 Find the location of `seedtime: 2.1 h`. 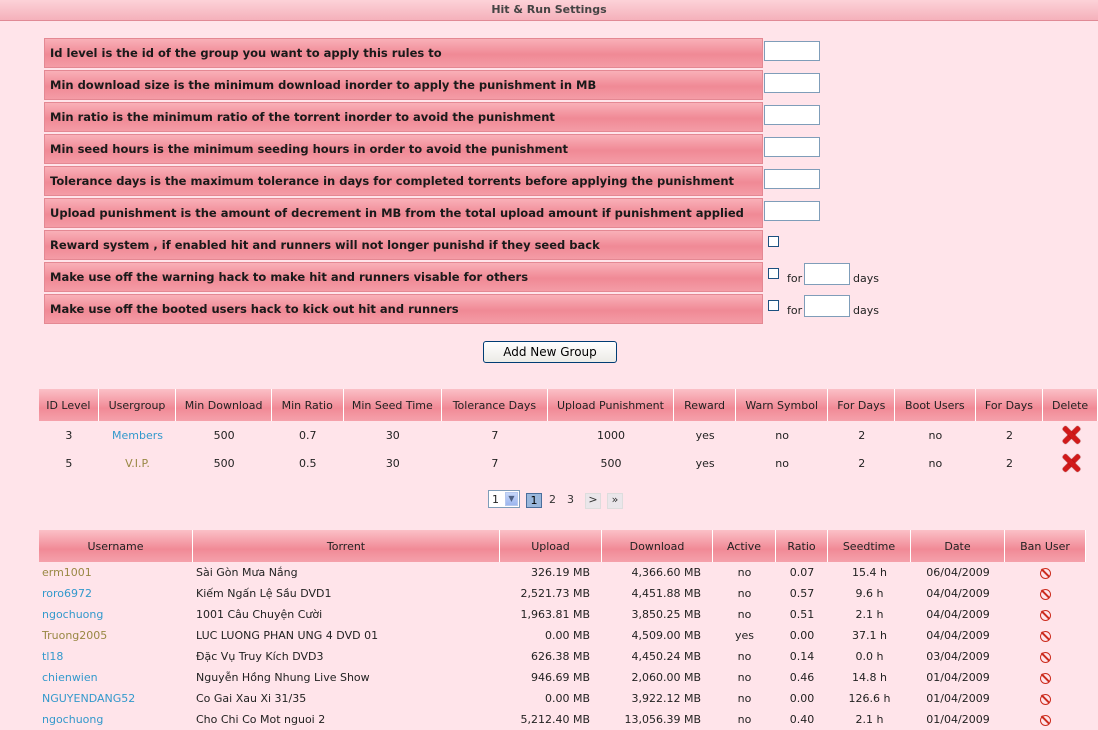

seedtime: 2.1 h is located at coordinates (869, 614).